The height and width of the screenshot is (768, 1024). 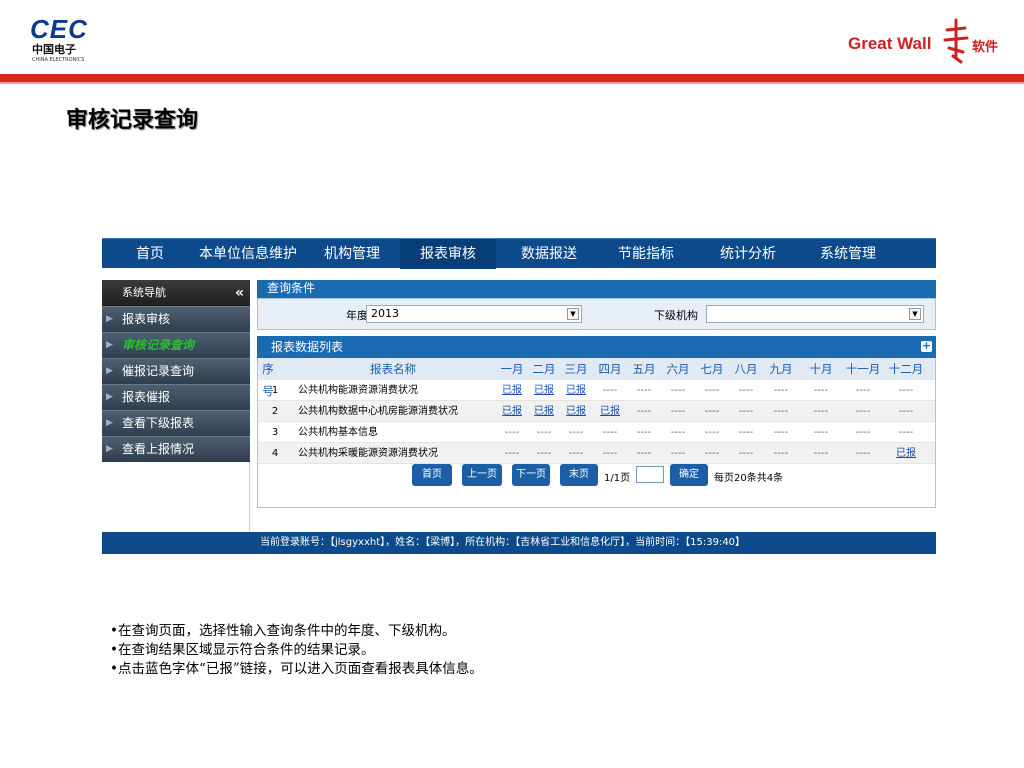 I want to click on cec-logo-en: CHINA ELECTRONICS, so click(x=58, y=60).